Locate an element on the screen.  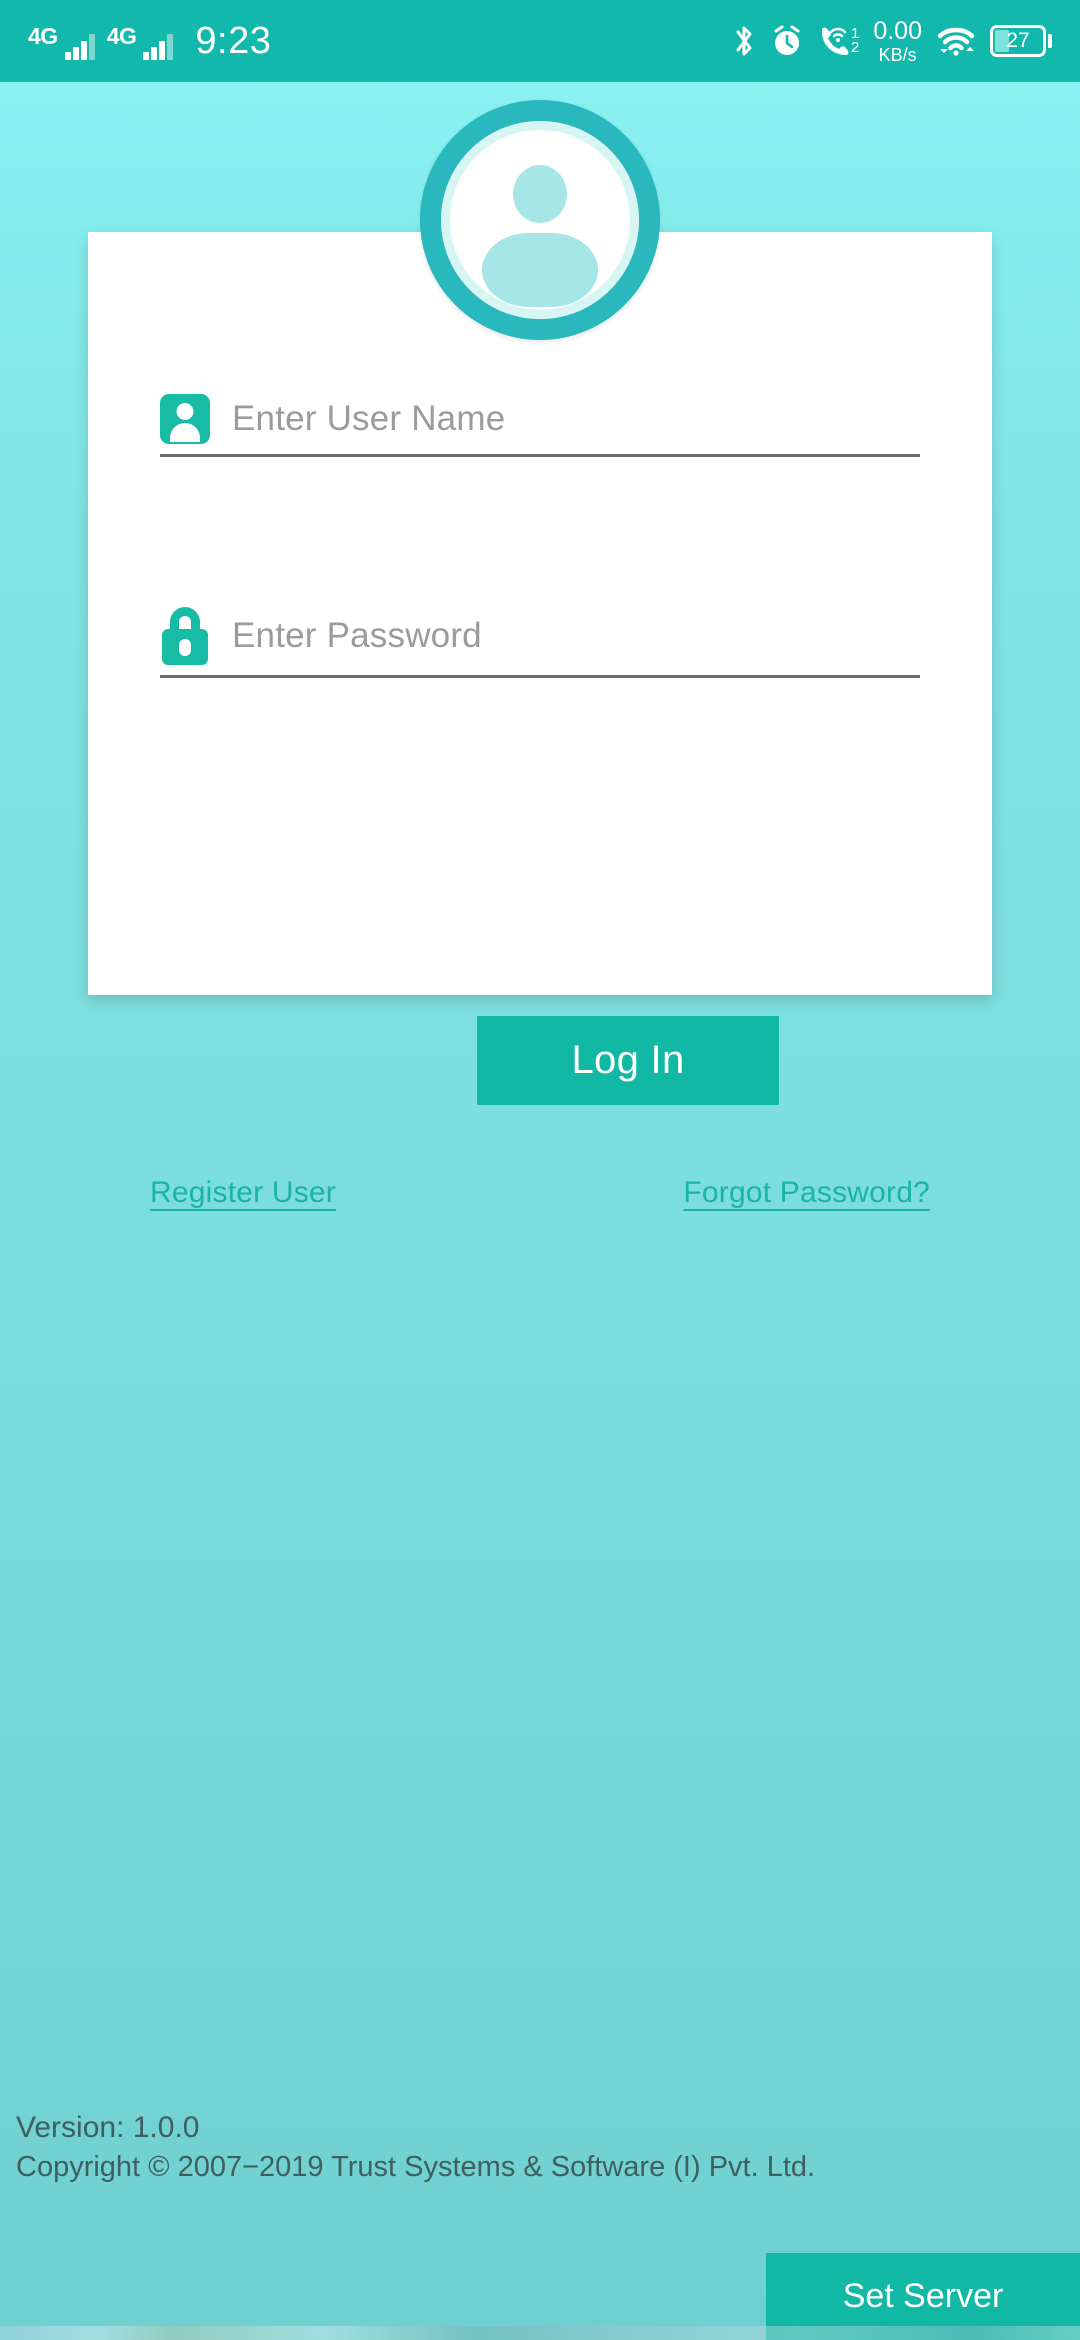
battery-icon: 27 is located at coordinates (1021, 41).